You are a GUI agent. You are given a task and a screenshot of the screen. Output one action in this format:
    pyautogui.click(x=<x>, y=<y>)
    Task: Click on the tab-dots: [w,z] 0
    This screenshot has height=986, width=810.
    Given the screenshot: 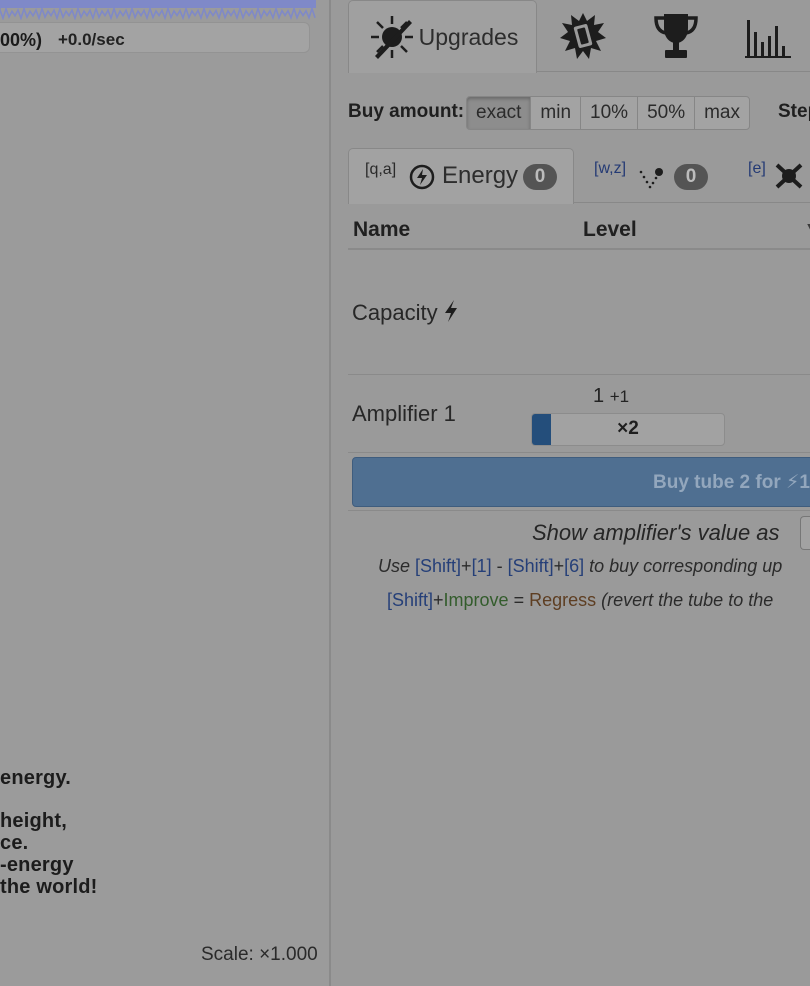 What is the action you would take?
    pyautogui.click(x=659, y=175)
    